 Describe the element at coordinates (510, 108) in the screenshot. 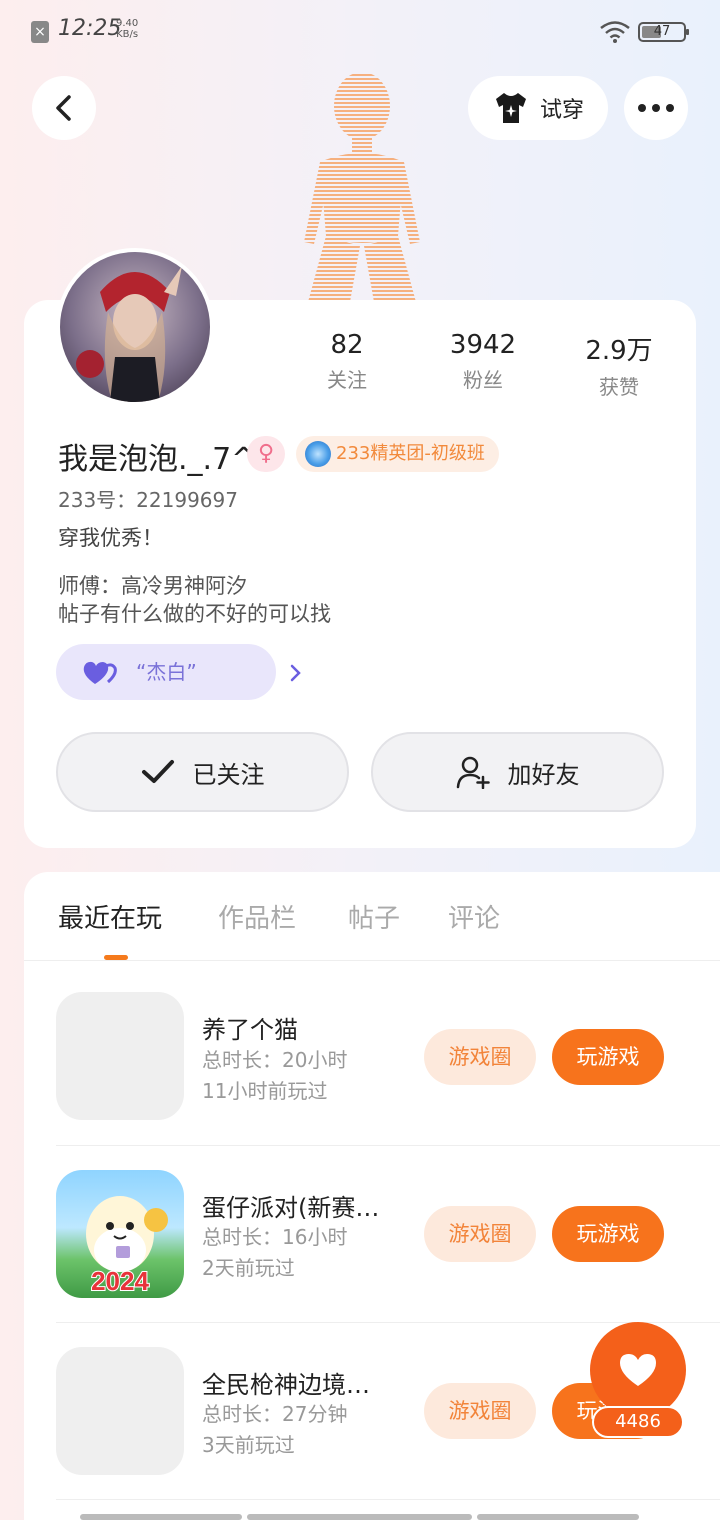

I see `tshirt-sparkle-icon` at that location.